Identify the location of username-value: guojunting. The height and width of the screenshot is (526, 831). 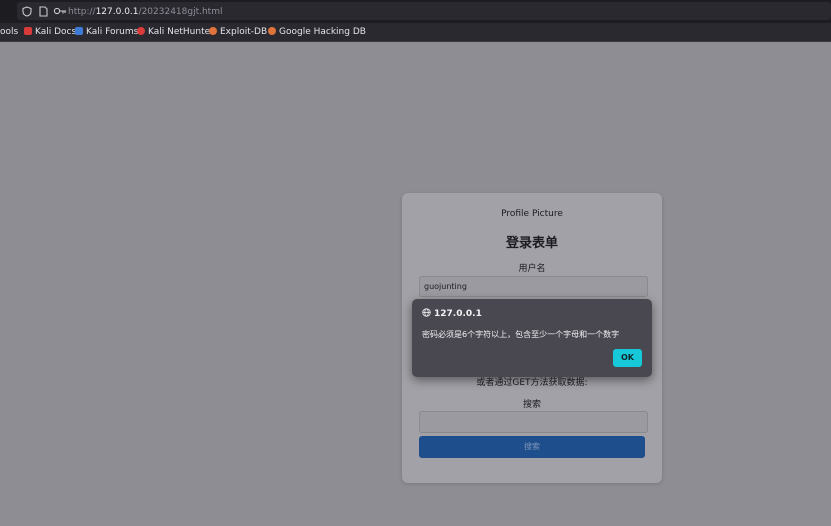
(445, 286).